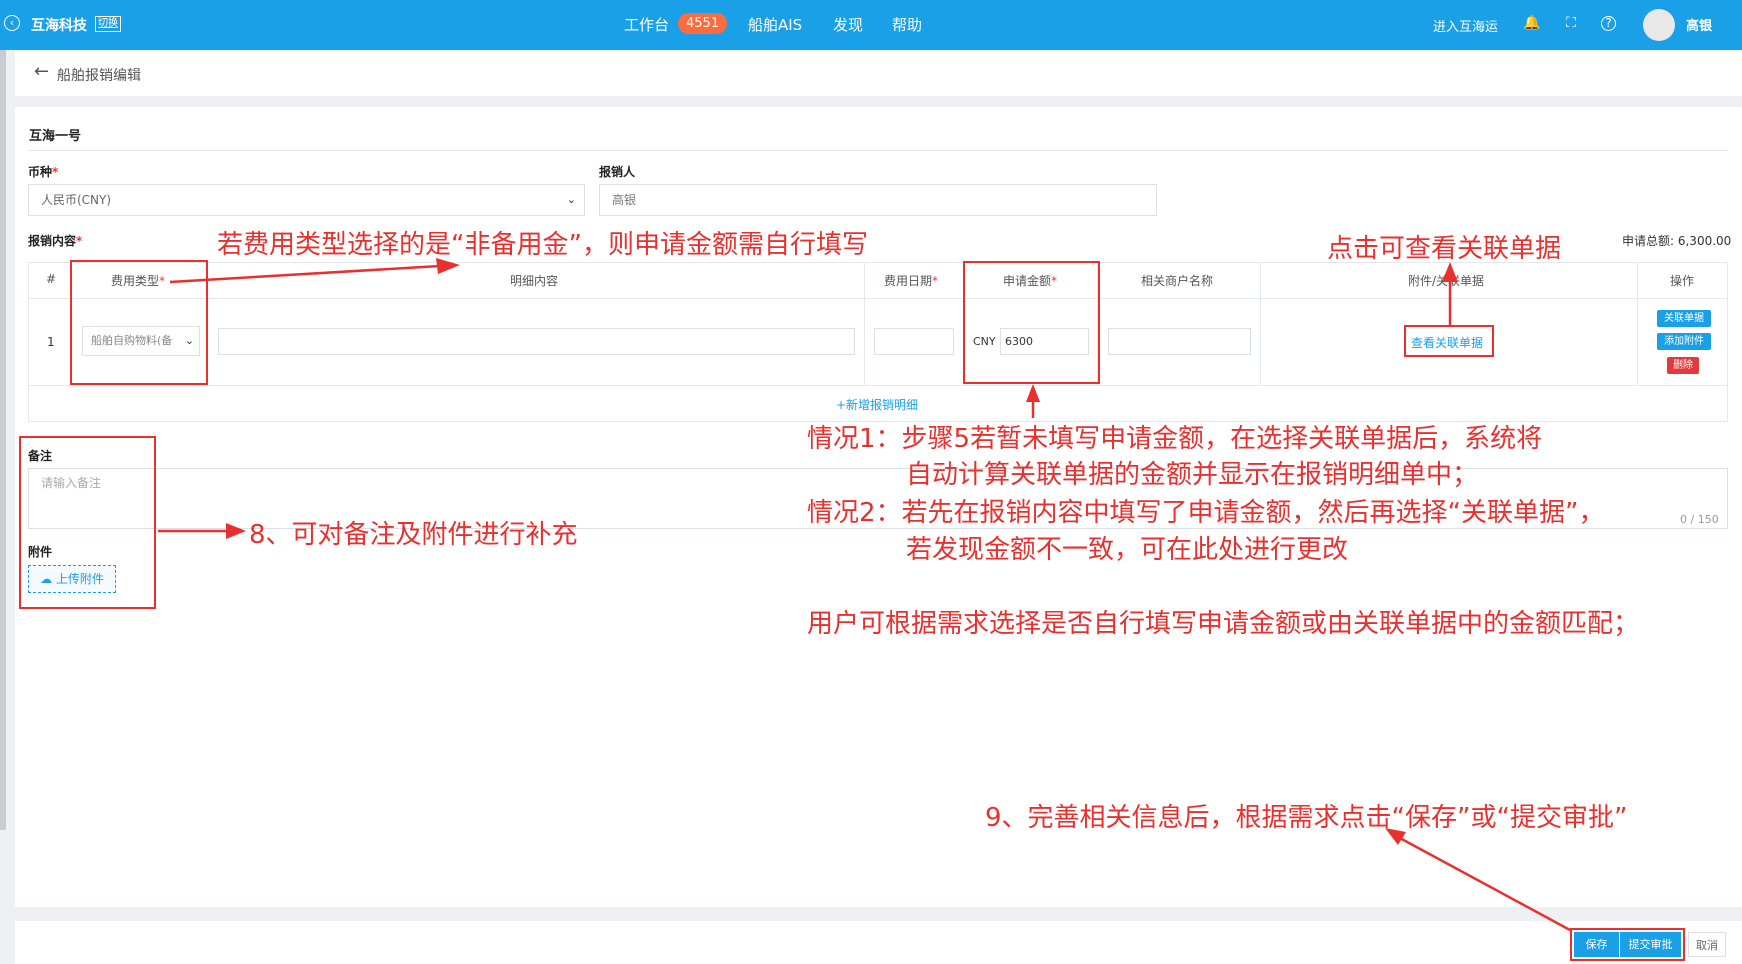  I want to click on arrow-fee-type, so click(305, 274).